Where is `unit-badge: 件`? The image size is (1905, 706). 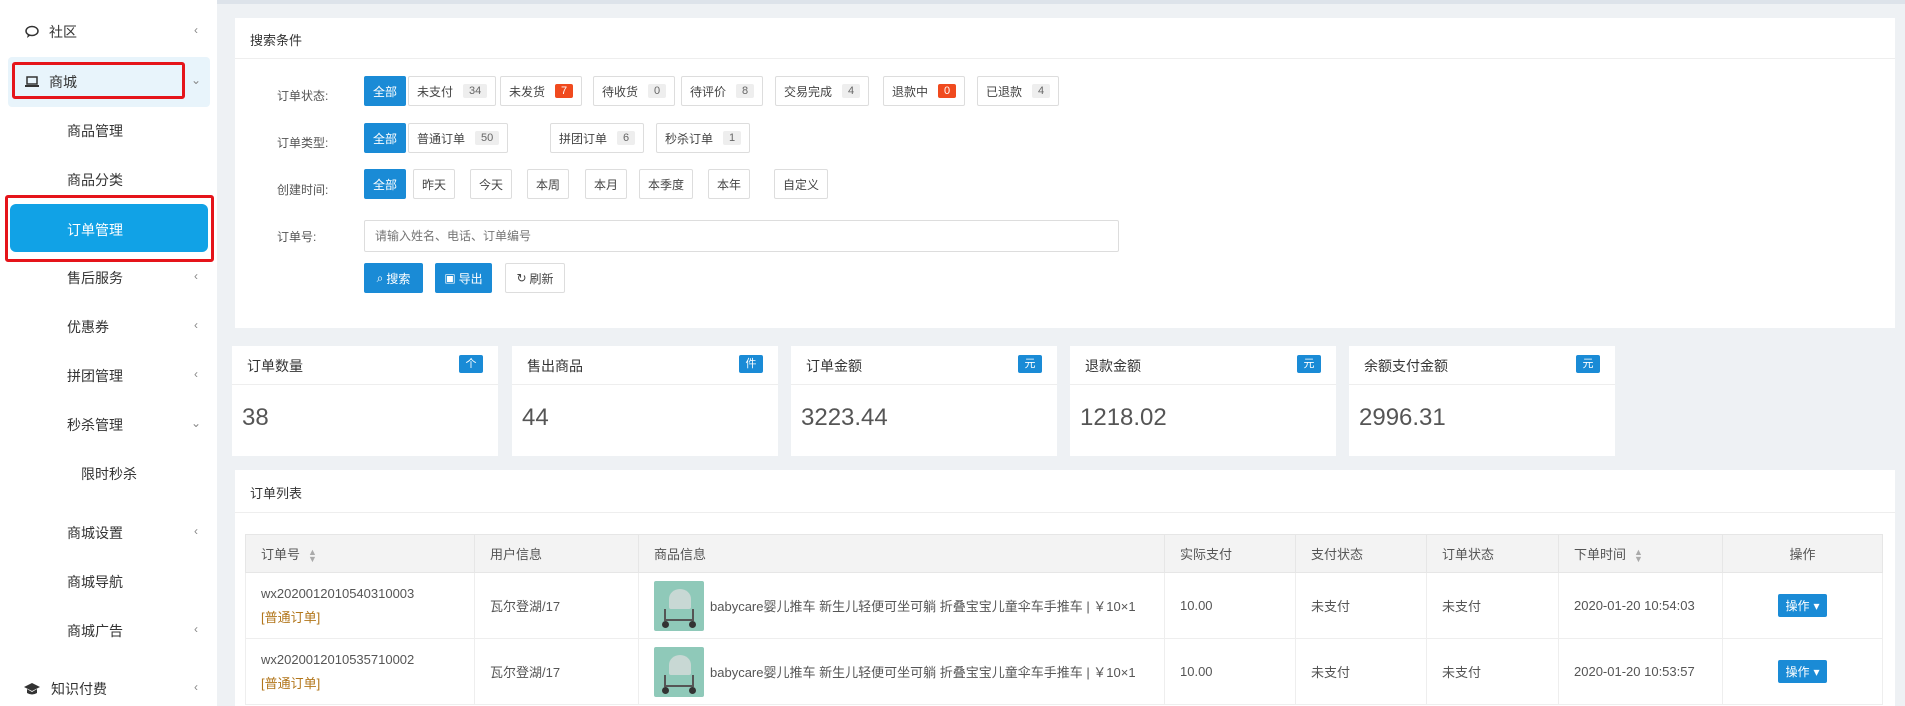
unit-badge: 件 is located at coordinates (751, 364).